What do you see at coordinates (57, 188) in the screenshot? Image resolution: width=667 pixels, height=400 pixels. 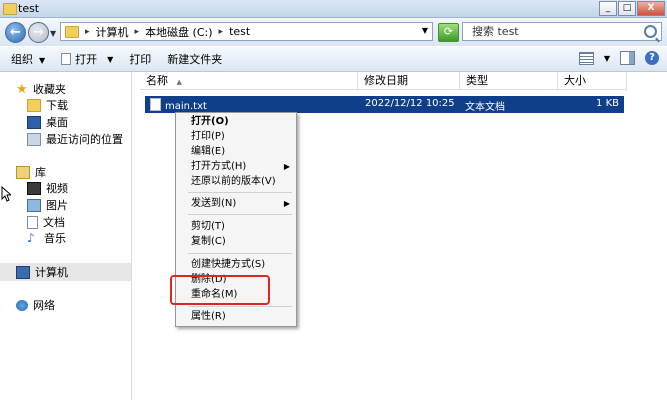 I see `sidebar-label: 视频` at bounding box center [57, 188].